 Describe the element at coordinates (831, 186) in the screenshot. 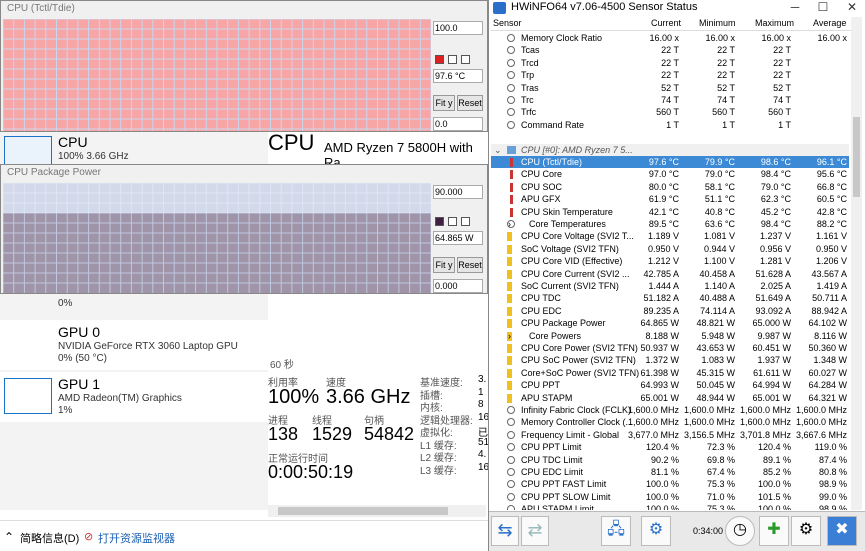

I see `sensor-value: 66.8 °C` at that location.